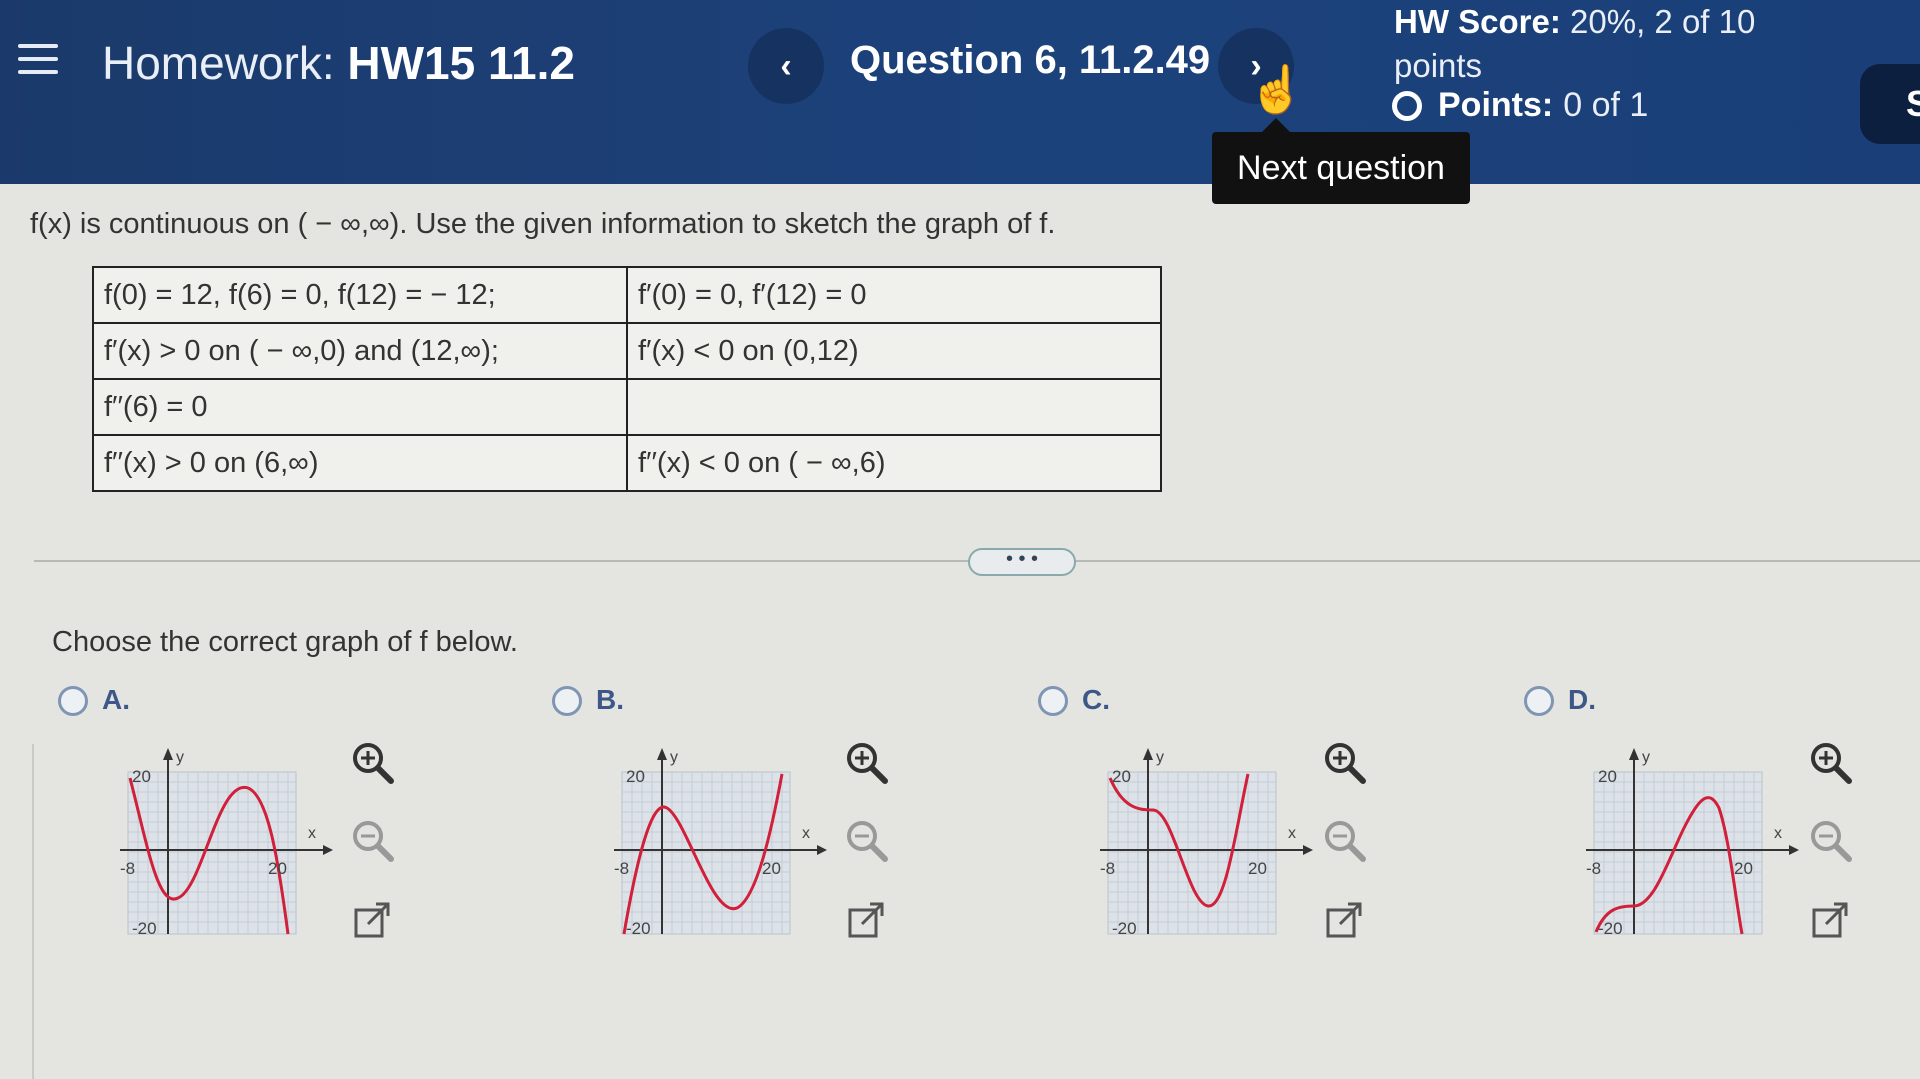 Image resolution: width=1920 pixels, height=1079 pixels. Describe the element at coordinates (894, 351) in the screenshot. I see `table-cell: f′(x) < 0 on (0,12)` at that location.